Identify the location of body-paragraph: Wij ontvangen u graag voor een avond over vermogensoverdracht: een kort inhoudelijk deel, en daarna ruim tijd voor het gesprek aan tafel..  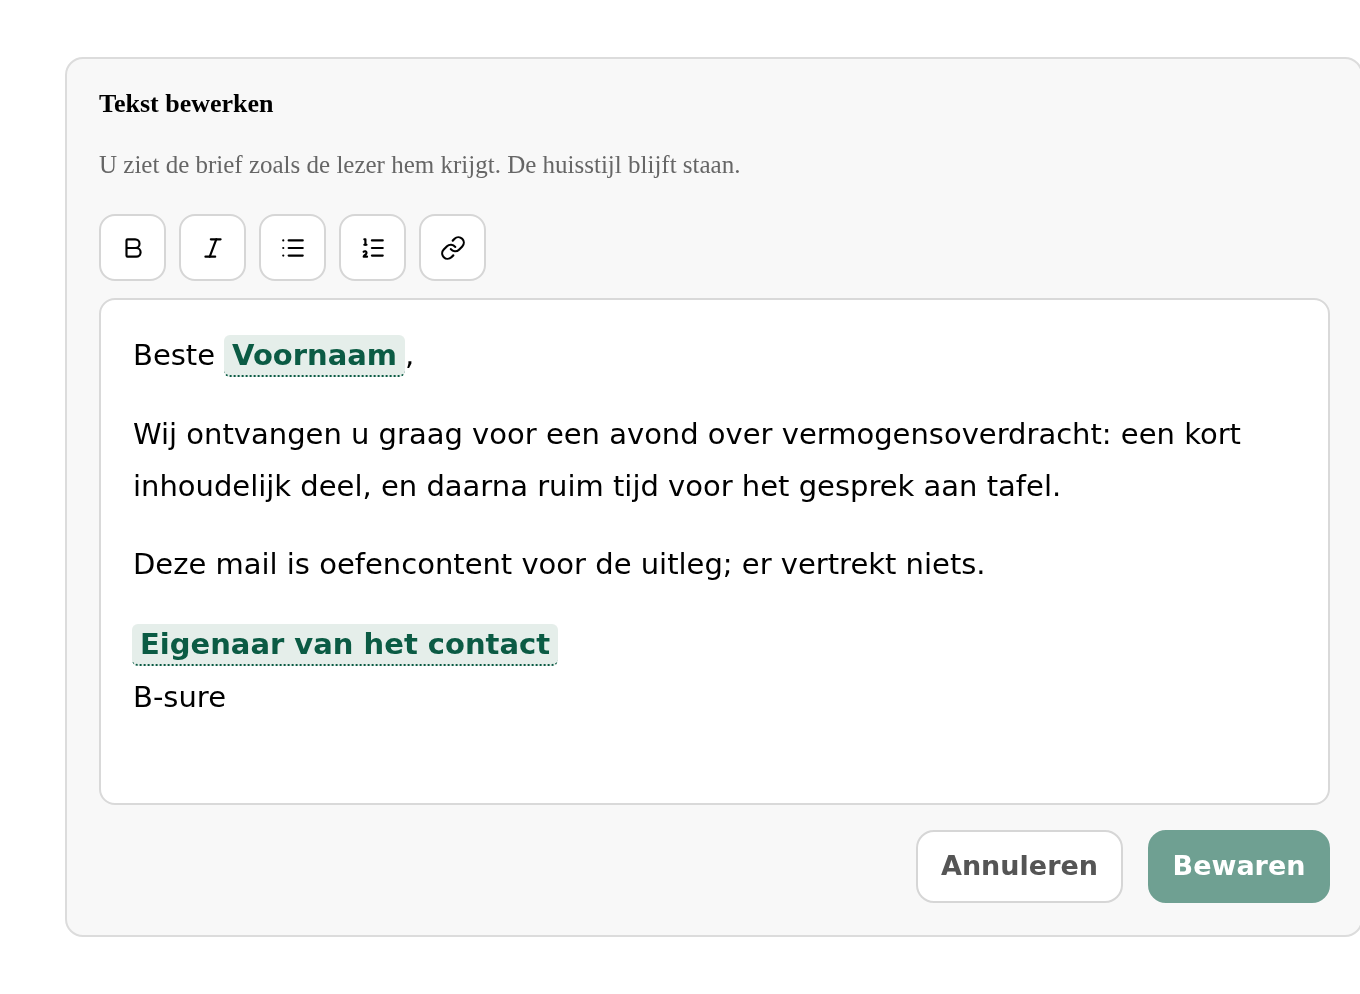
(687, 460).